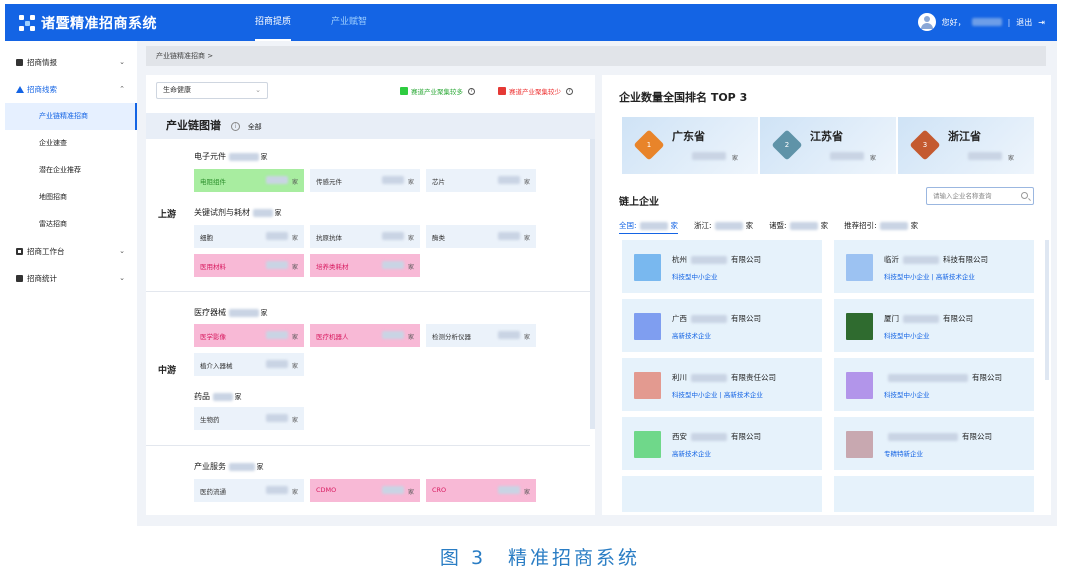  Describe the element at coordinates (936, 259) in the screenshot. I see `company-name: 临沂 科技有限公司` at that location.